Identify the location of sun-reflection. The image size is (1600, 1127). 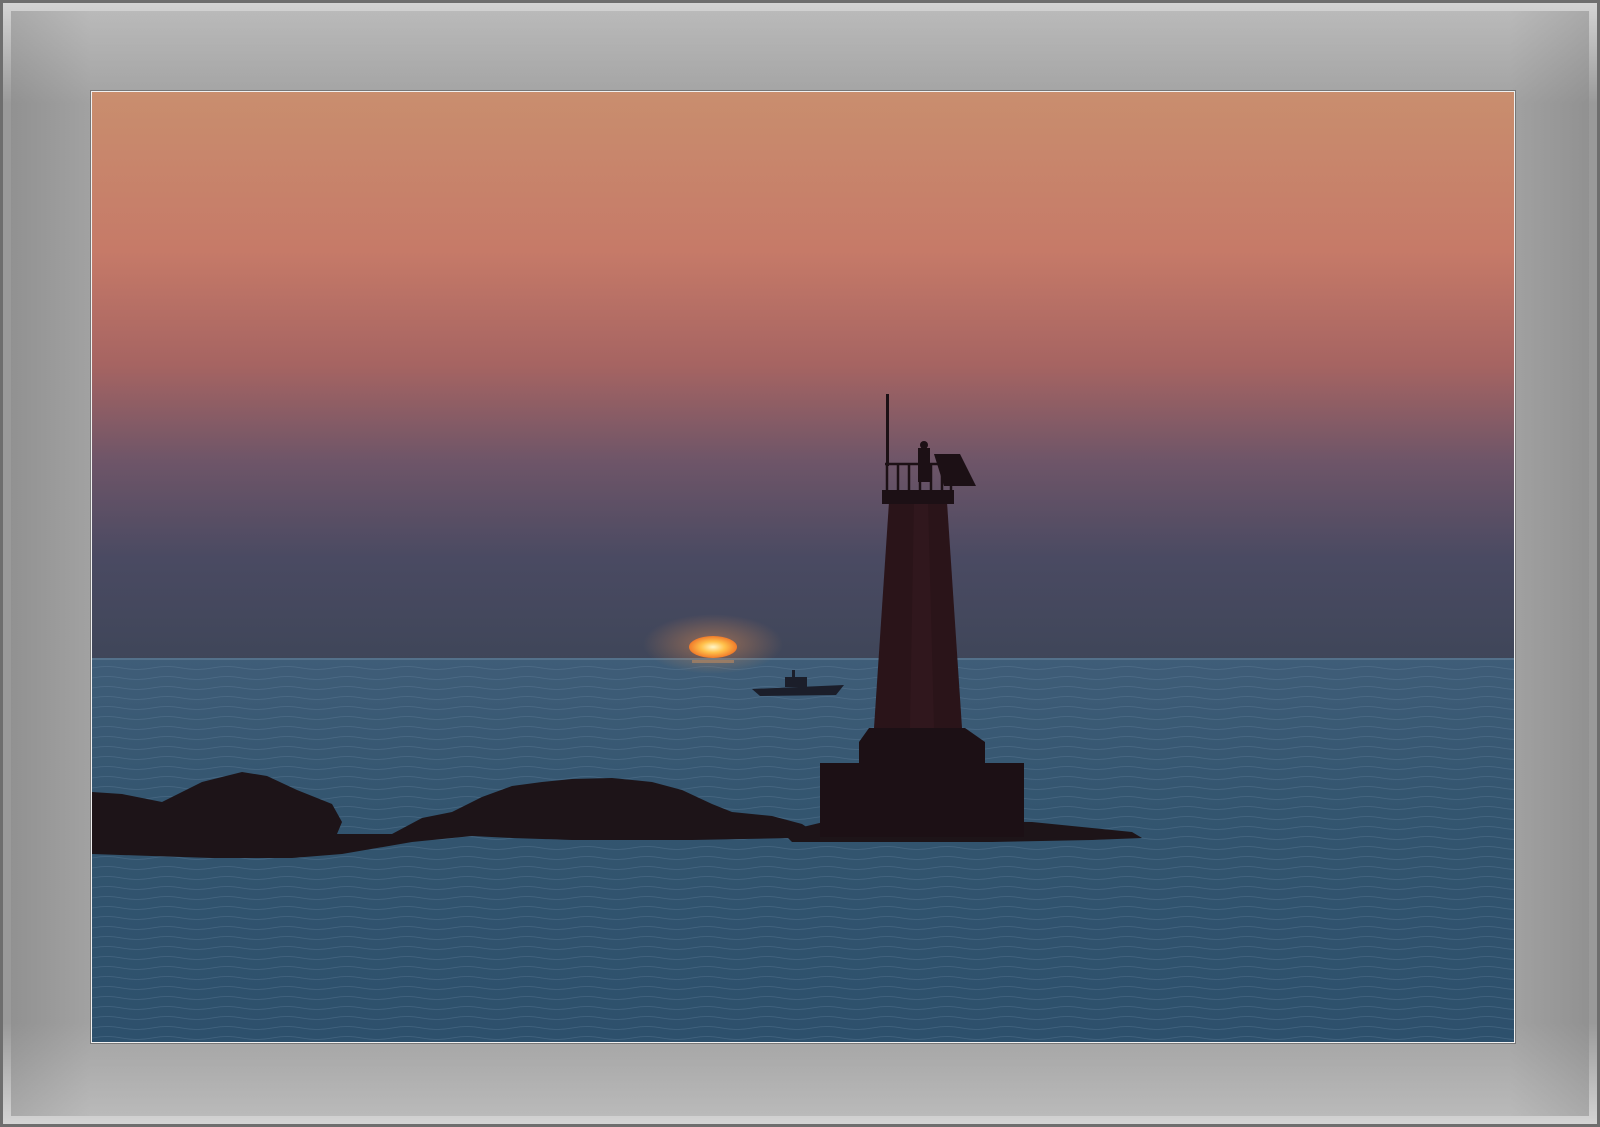
(713, 661).